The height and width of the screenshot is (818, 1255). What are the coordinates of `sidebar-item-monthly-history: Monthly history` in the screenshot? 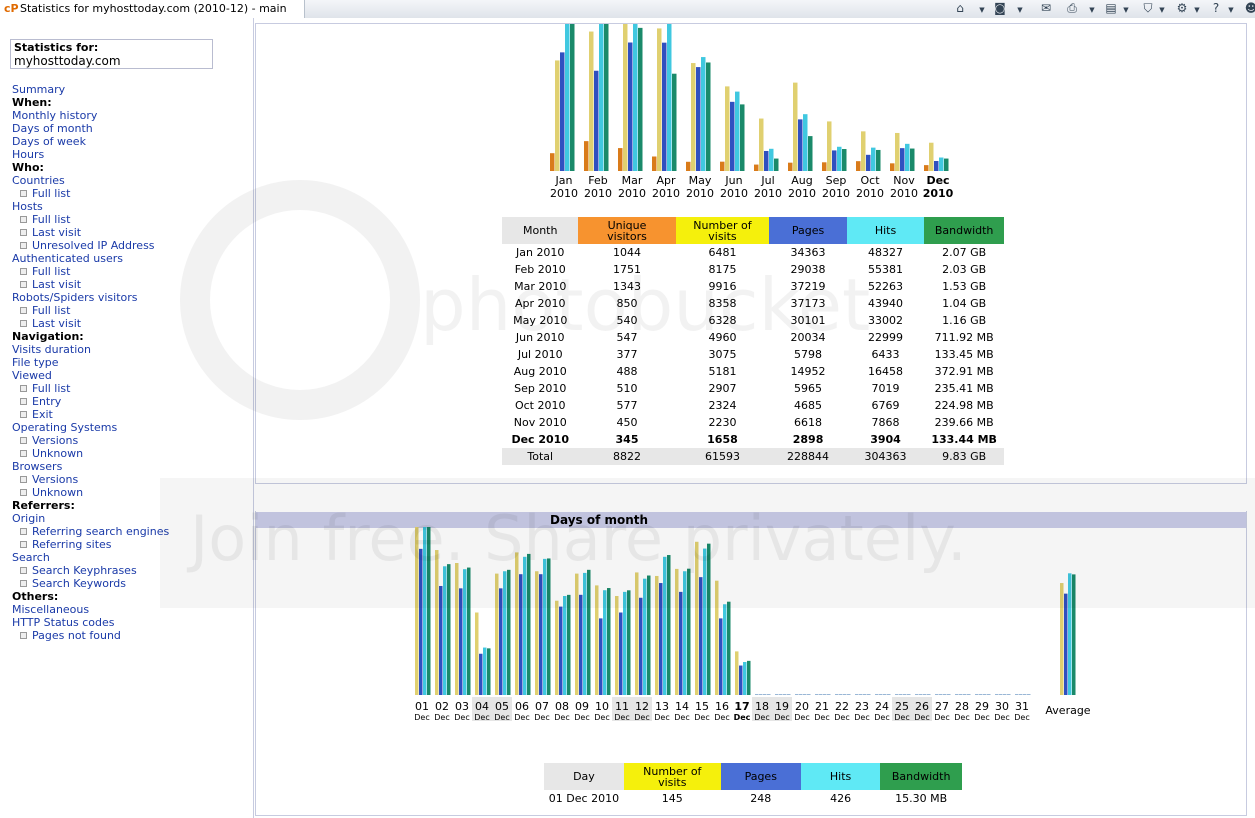 It's located at (54, 115).